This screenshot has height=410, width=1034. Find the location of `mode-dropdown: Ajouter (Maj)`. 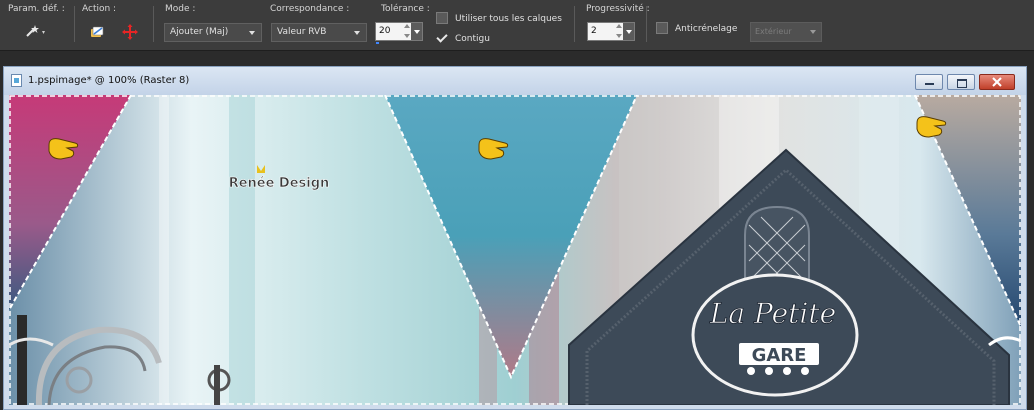

mode-dropdown: Ajouter (Maj) is located at coordinates (213, 32).